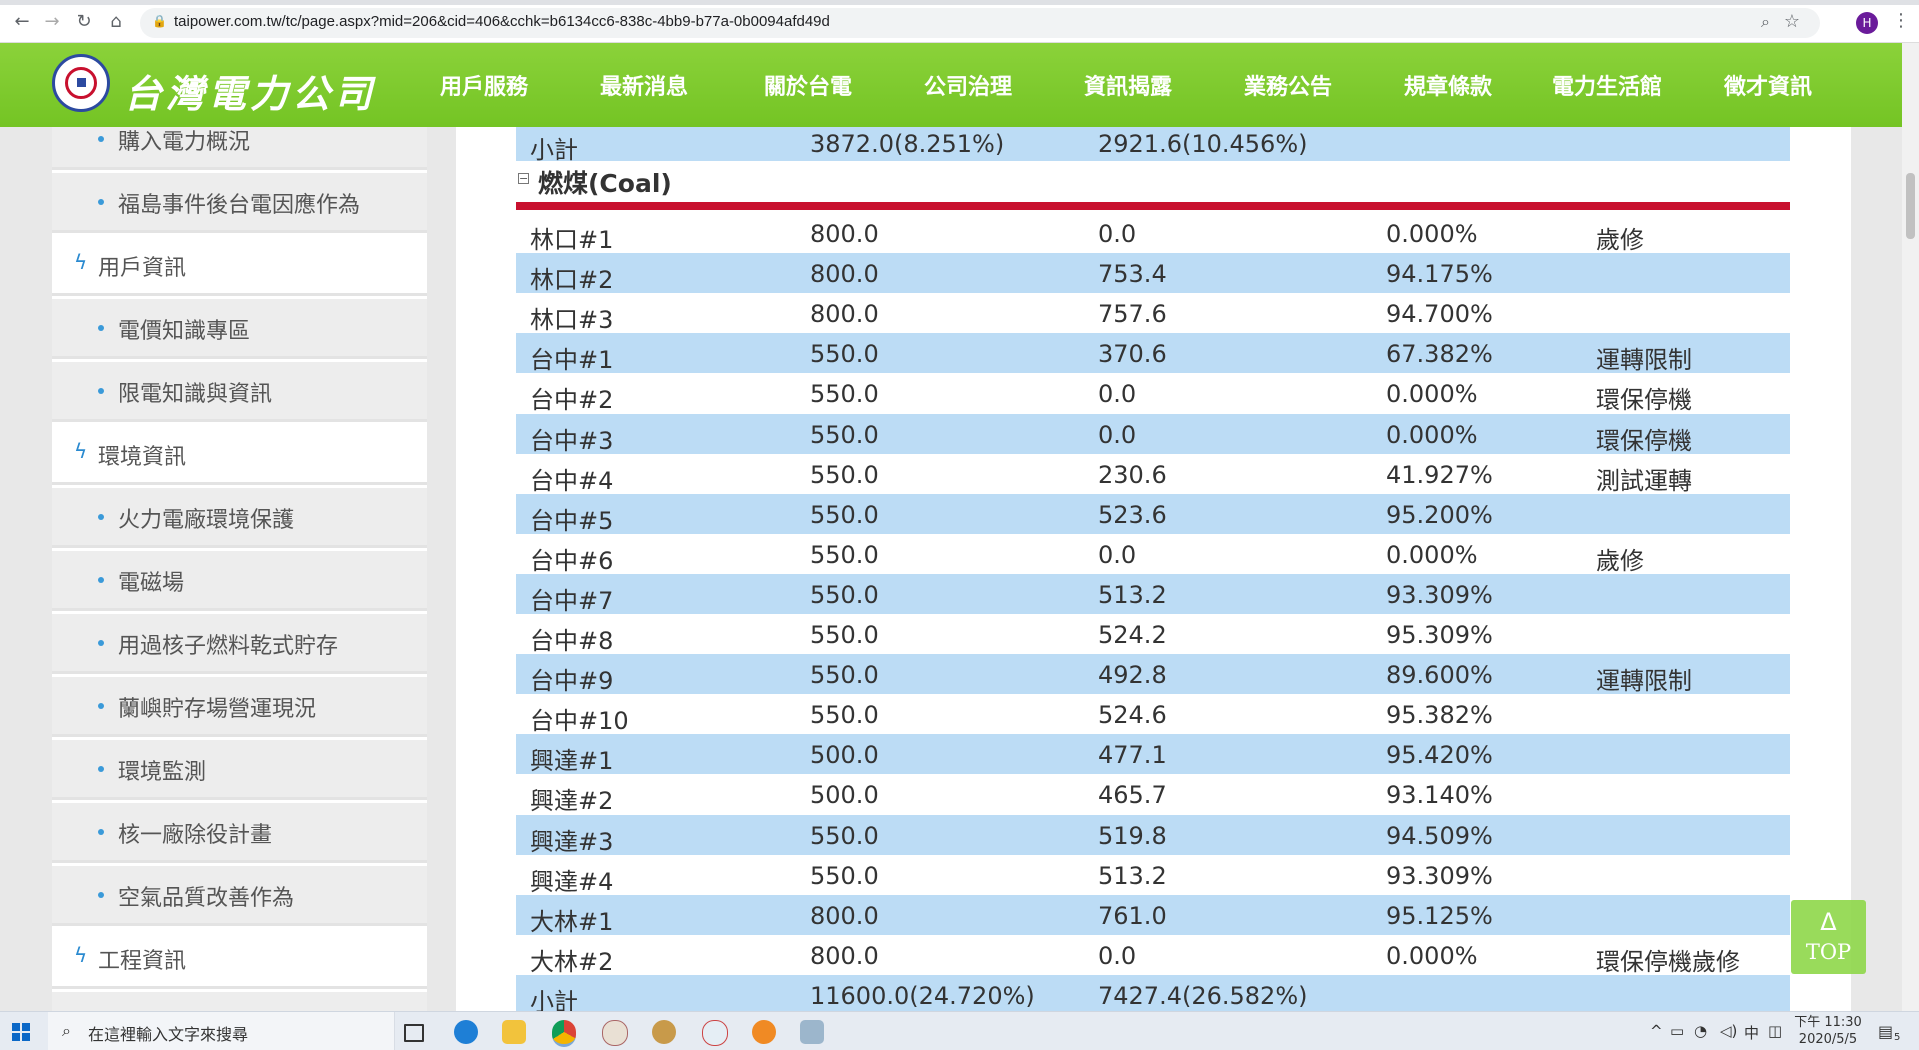  I want to click on task-view-icon, so click(414, 1033).